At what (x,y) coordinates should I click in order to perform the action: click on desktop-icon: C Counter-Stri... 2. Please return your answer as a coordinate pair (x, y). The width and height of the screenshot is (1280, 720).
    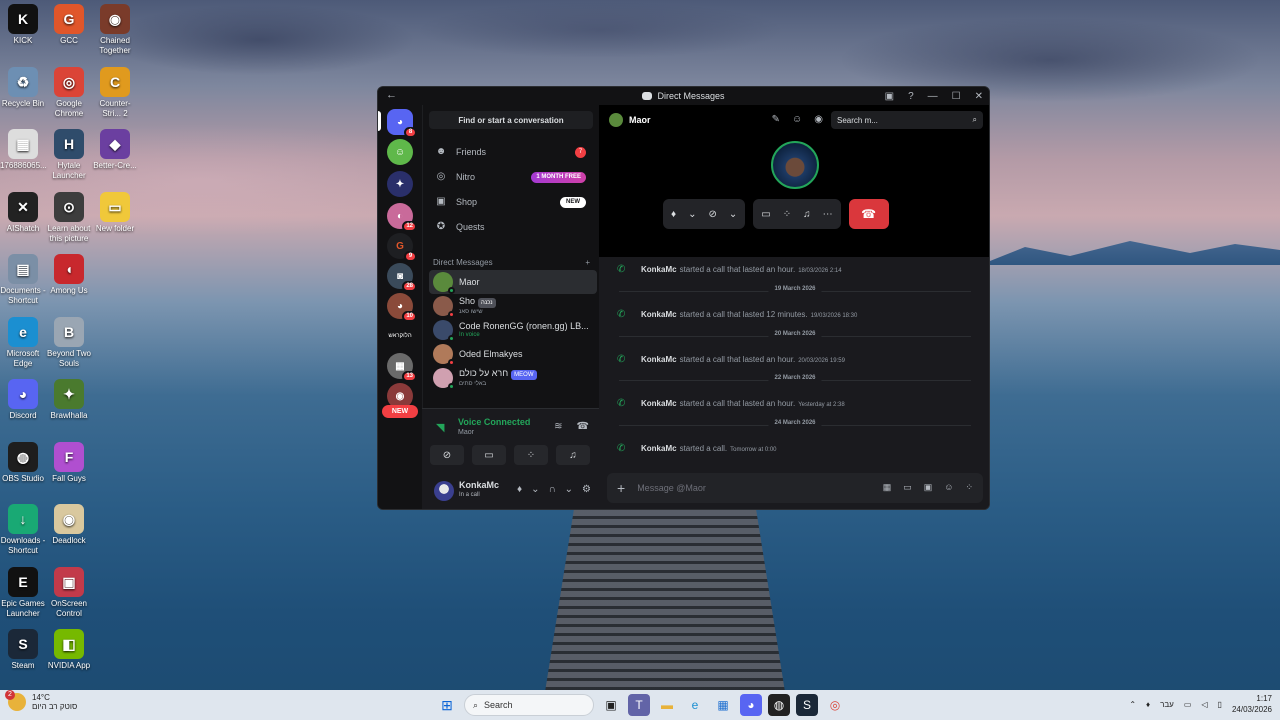
    Looking at the image, I should click on (115, 92).